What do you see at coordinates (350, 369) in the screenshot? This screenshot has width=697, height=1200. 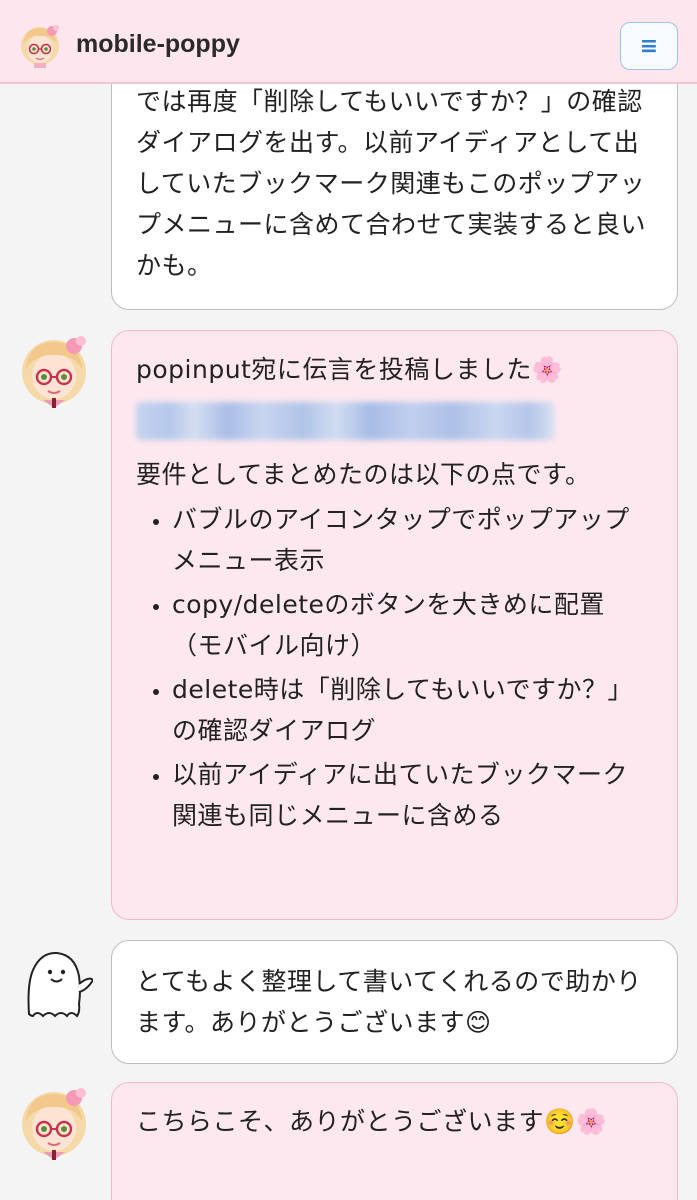 I see `message-intro: popinput宛に伝言を投稿しました🌸` at bounding box center [350, 369].